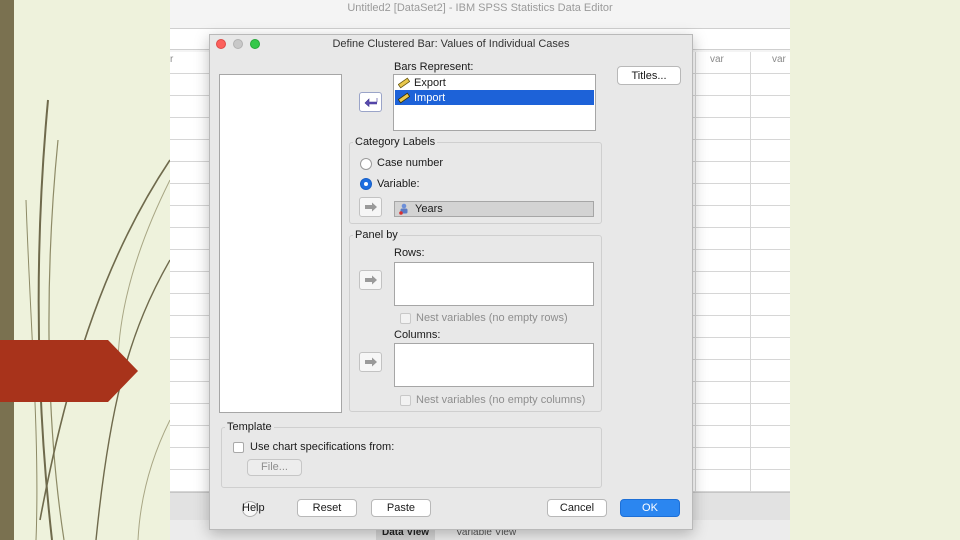 The width and height of the screenshot is (960, 540). What do you see at coordinates (434, 67) in the screenshot?
I see `bars-represent-label: Bars Represent:` at bounding box center [434, 67].